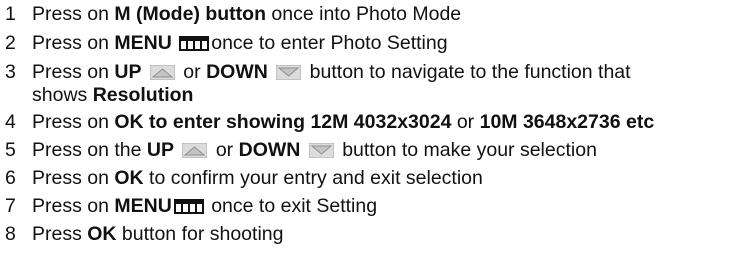 The height and width of the screenshot is (277, 736). Describe the element at coordinates (329, 43) in the screenshot. I see `step-text-run: once to enter Photo Setting` at that location.